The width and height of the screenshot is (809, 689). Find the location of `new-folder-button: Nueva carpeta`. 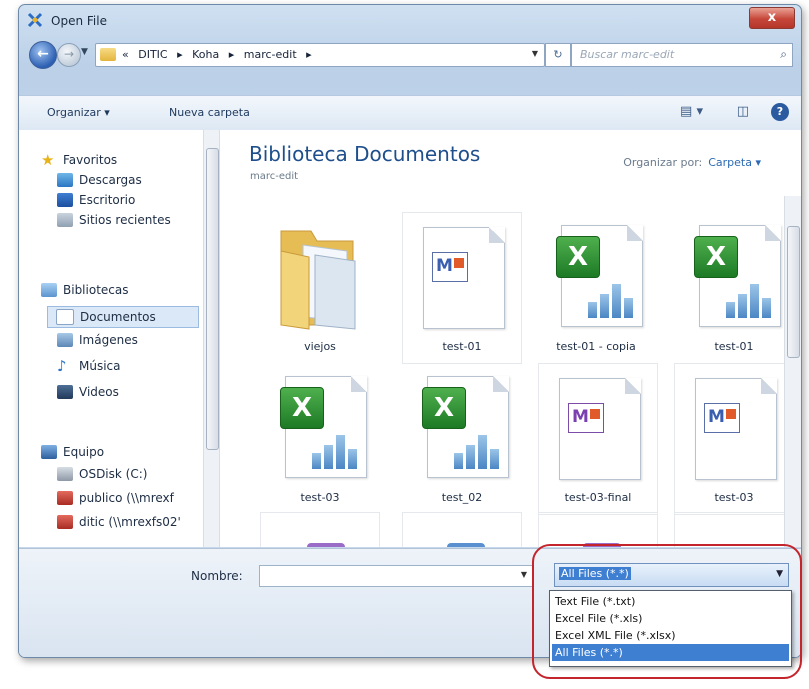

new-folder-button: Nueva carpeta is located at coordinates (209, 112).